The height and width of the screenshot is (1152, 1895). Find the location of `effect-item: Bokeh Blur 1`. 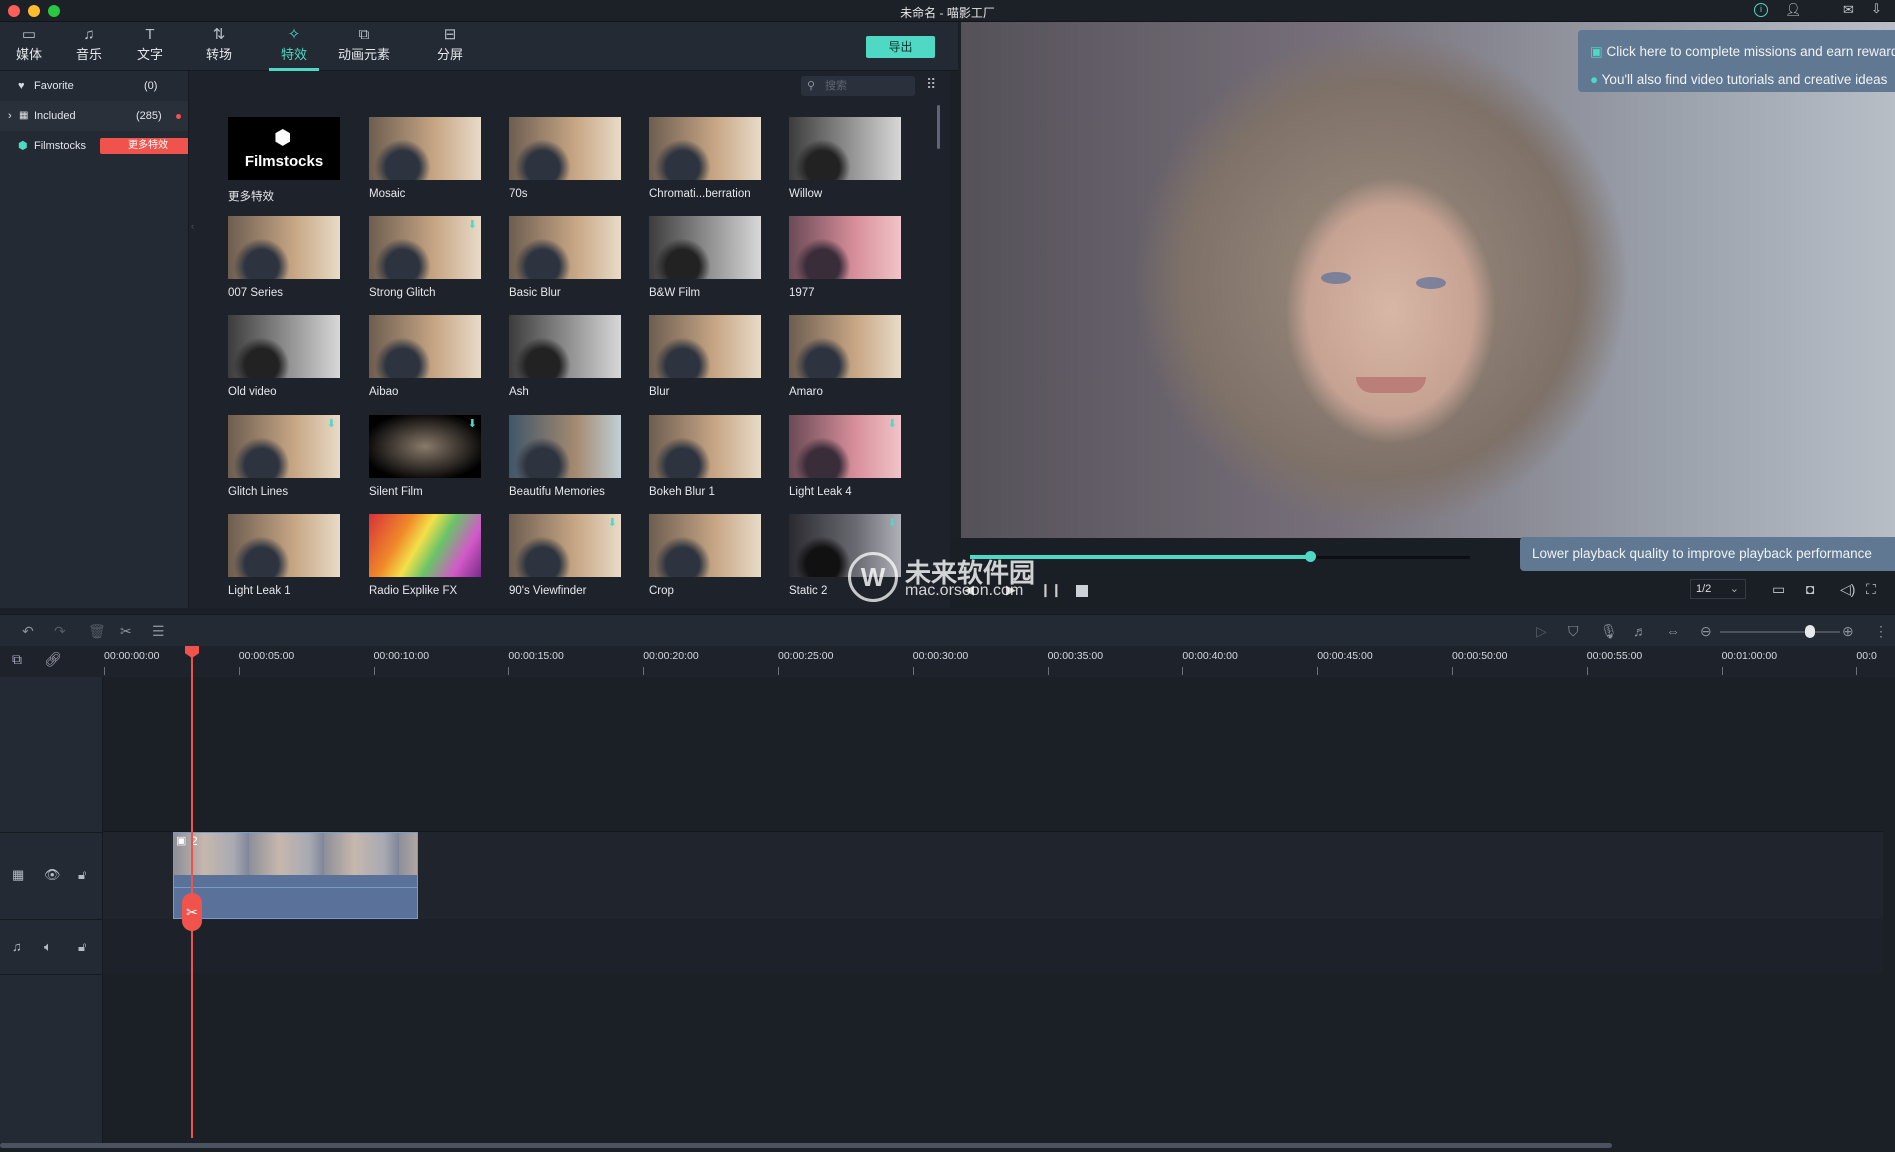

effect-item: Bokeh Blur 1 is located at coordinates (705, 456).